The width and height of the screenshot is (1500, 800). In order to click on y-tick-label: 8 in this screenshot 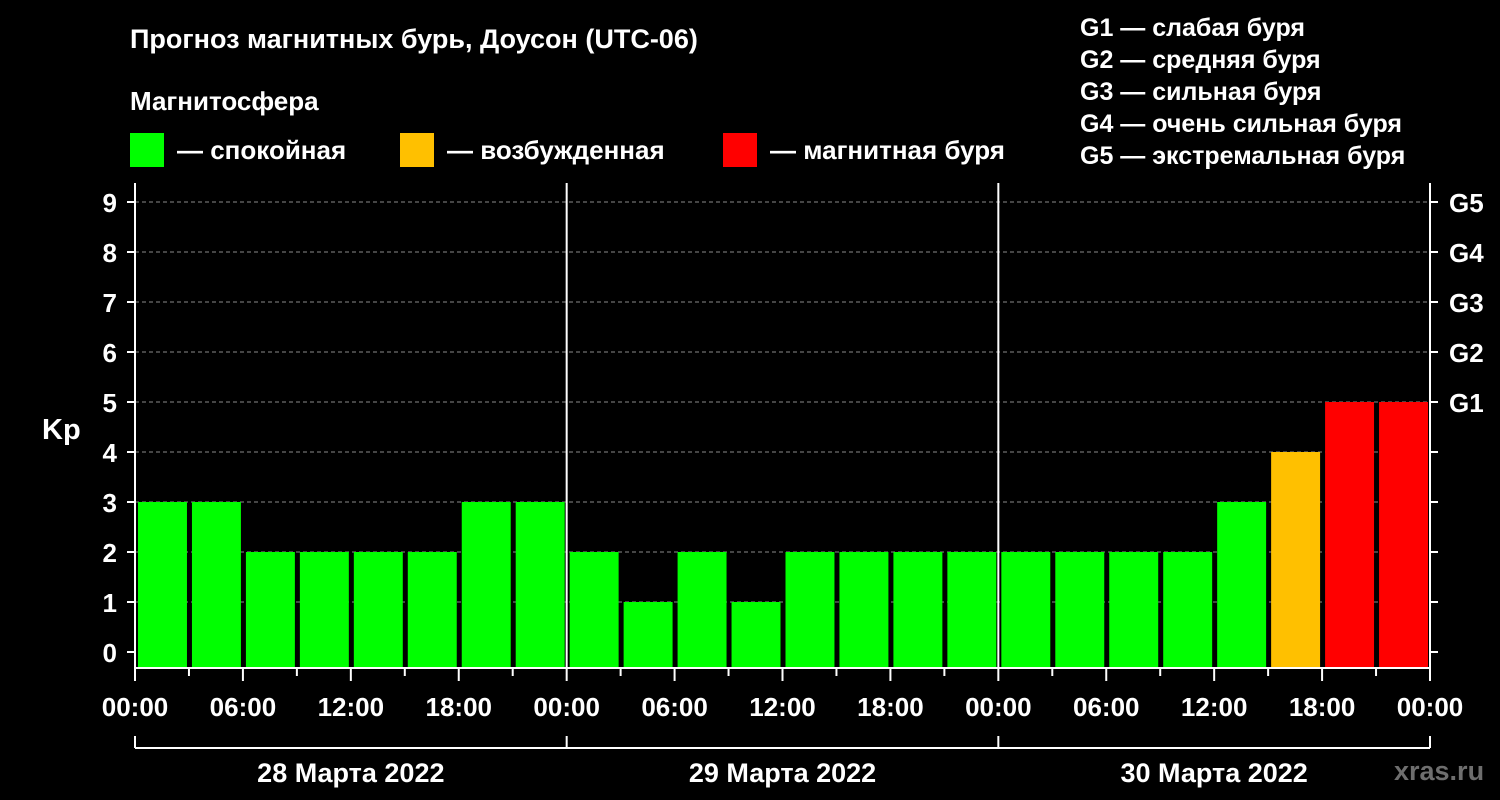, I will do `click(110, 253)`.